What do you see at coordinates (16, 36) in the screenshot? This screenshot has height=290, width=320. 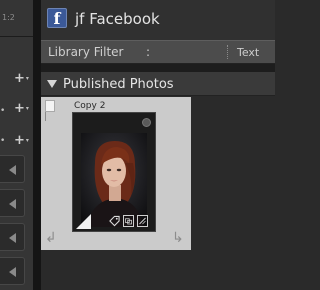 I see `left-separator` at bounding box center [16, 36].